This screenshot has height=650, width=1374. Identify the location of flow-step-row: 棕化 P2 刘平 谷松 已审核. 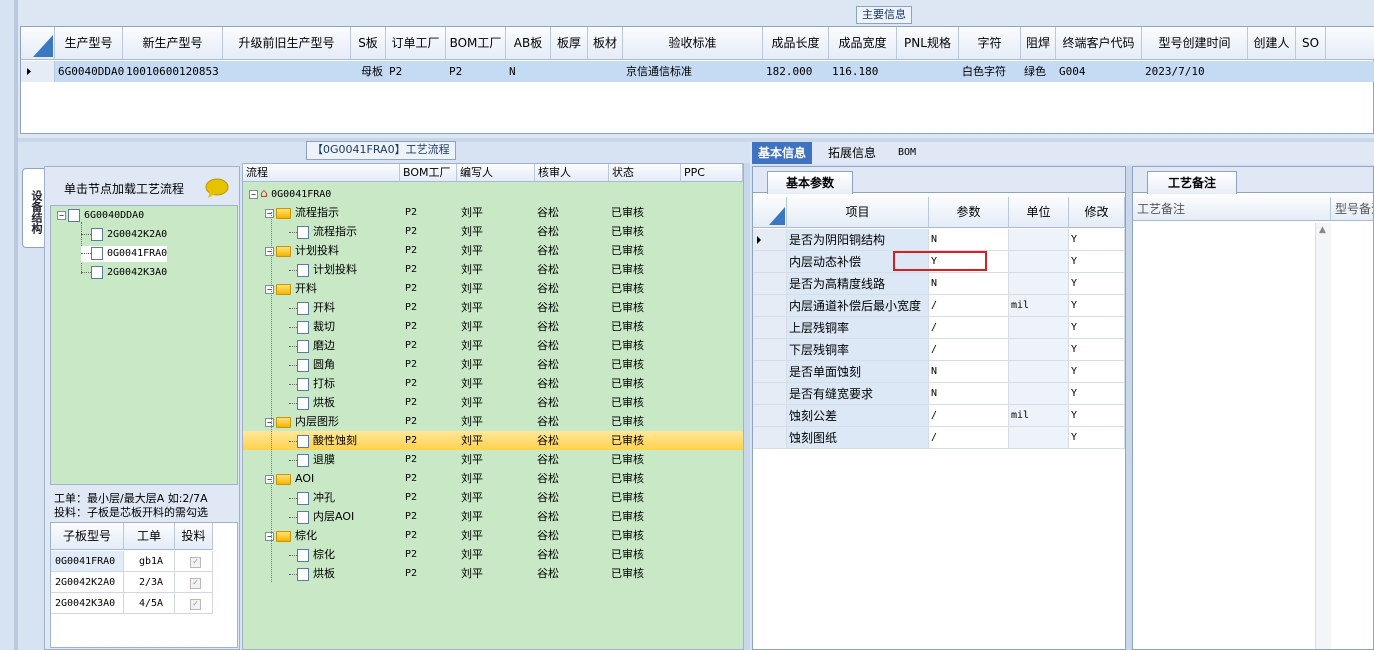
(493, 554).